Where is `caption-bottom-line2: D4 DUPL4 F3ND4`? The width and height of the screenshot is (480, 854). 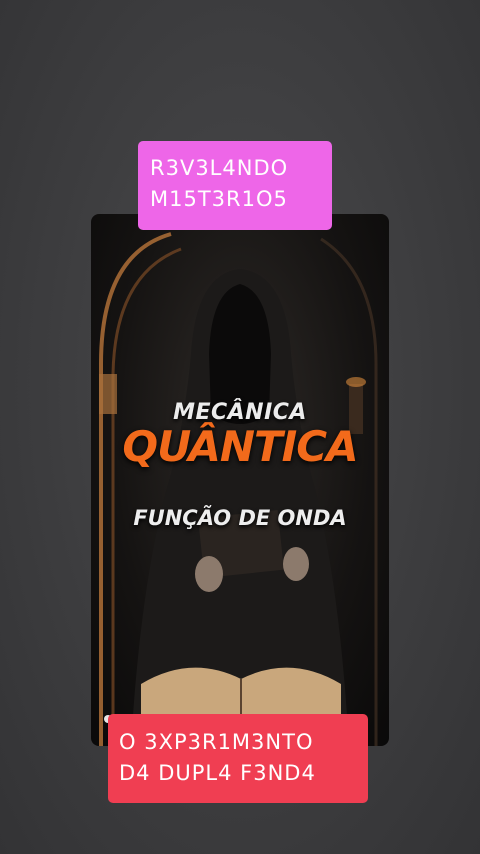 caption-bottom-line2: D4 DUPL4 F3ND4 is located at coordinates (217, 773).